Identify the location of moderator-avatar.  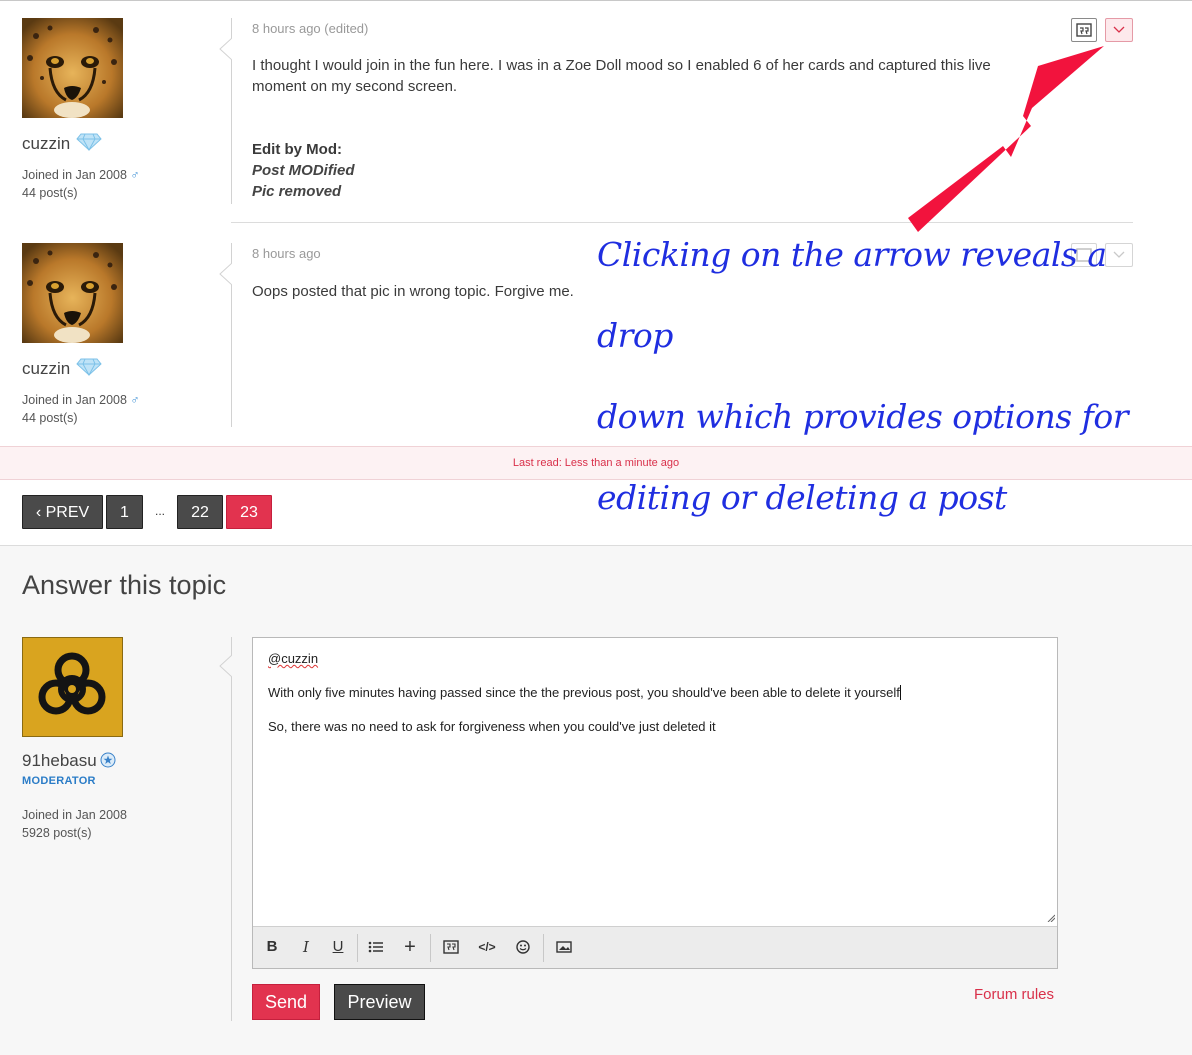
(72, 687).